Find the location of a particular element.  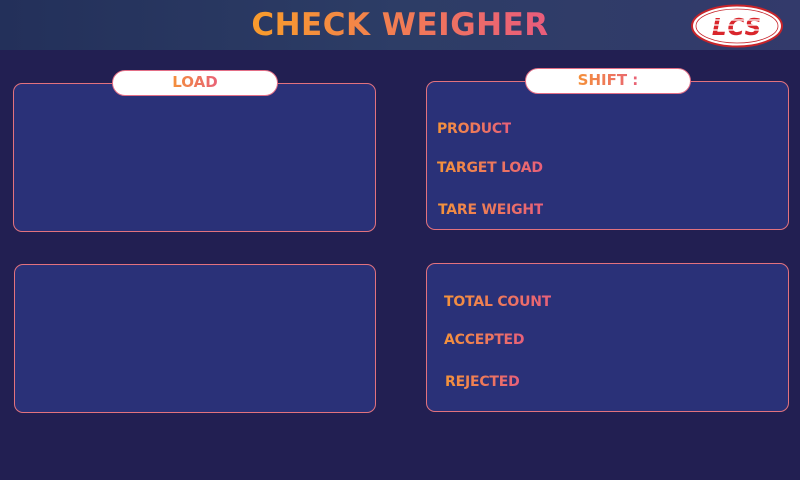

logo-text: LCS is located at coordinates (737, 28).